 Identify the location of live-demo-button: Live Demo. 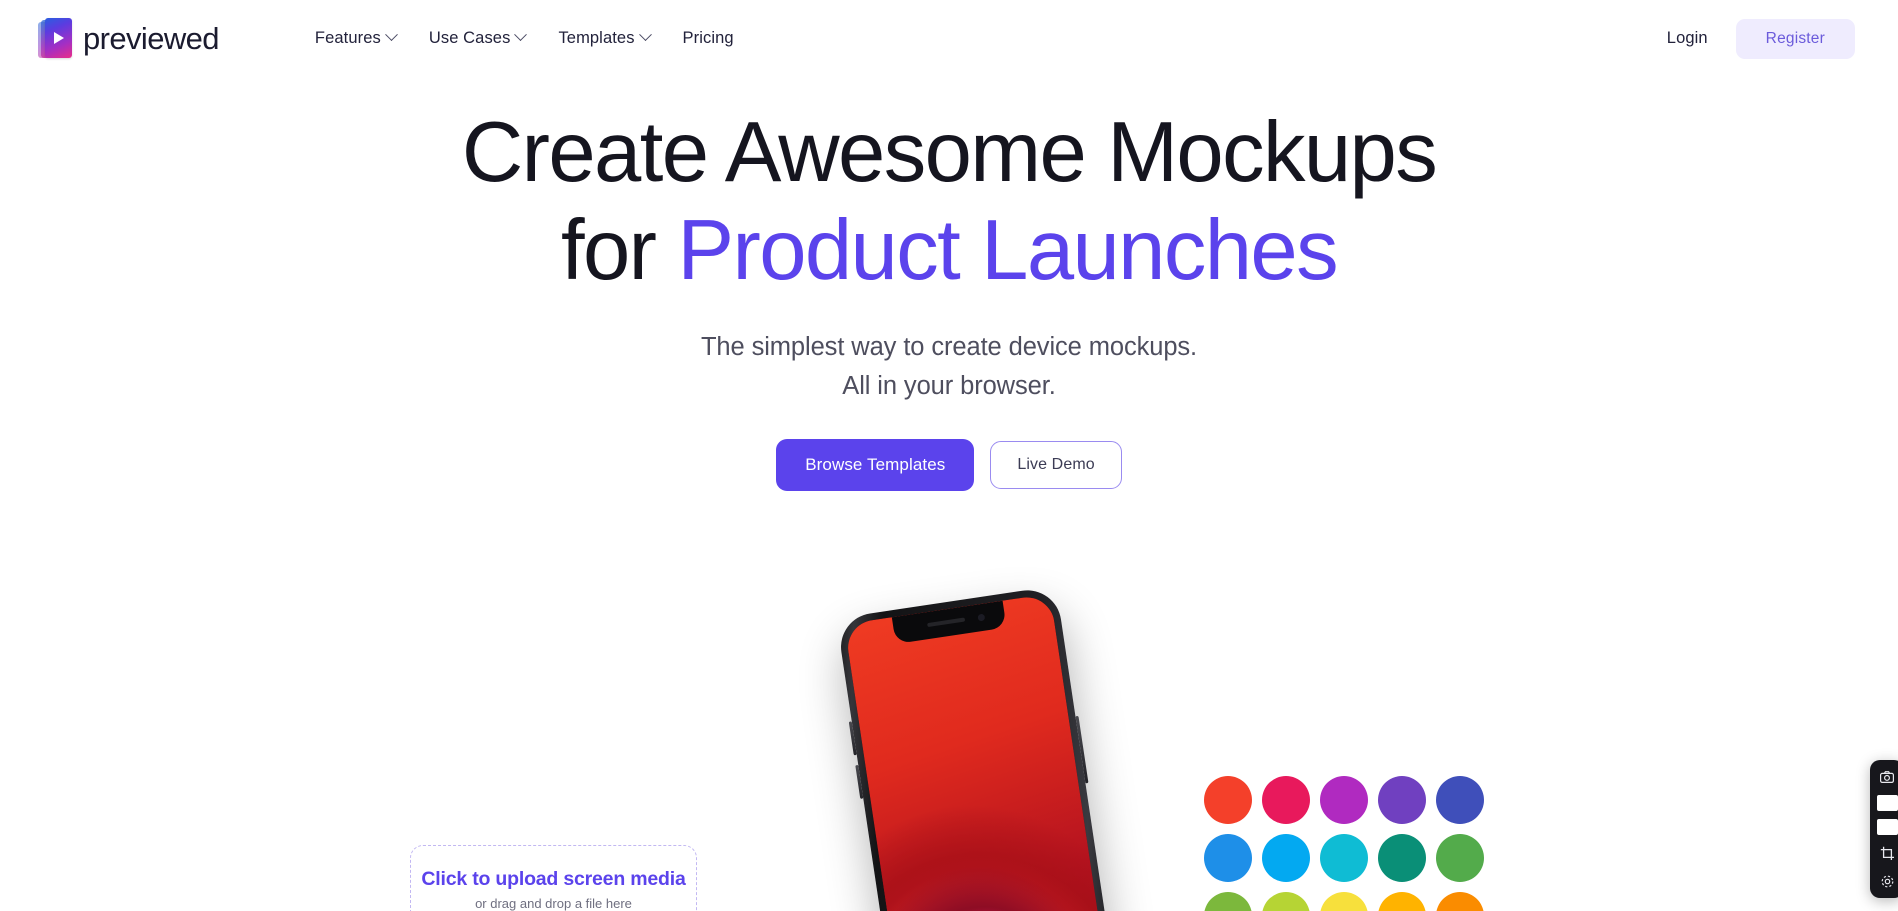
(1056, 465).